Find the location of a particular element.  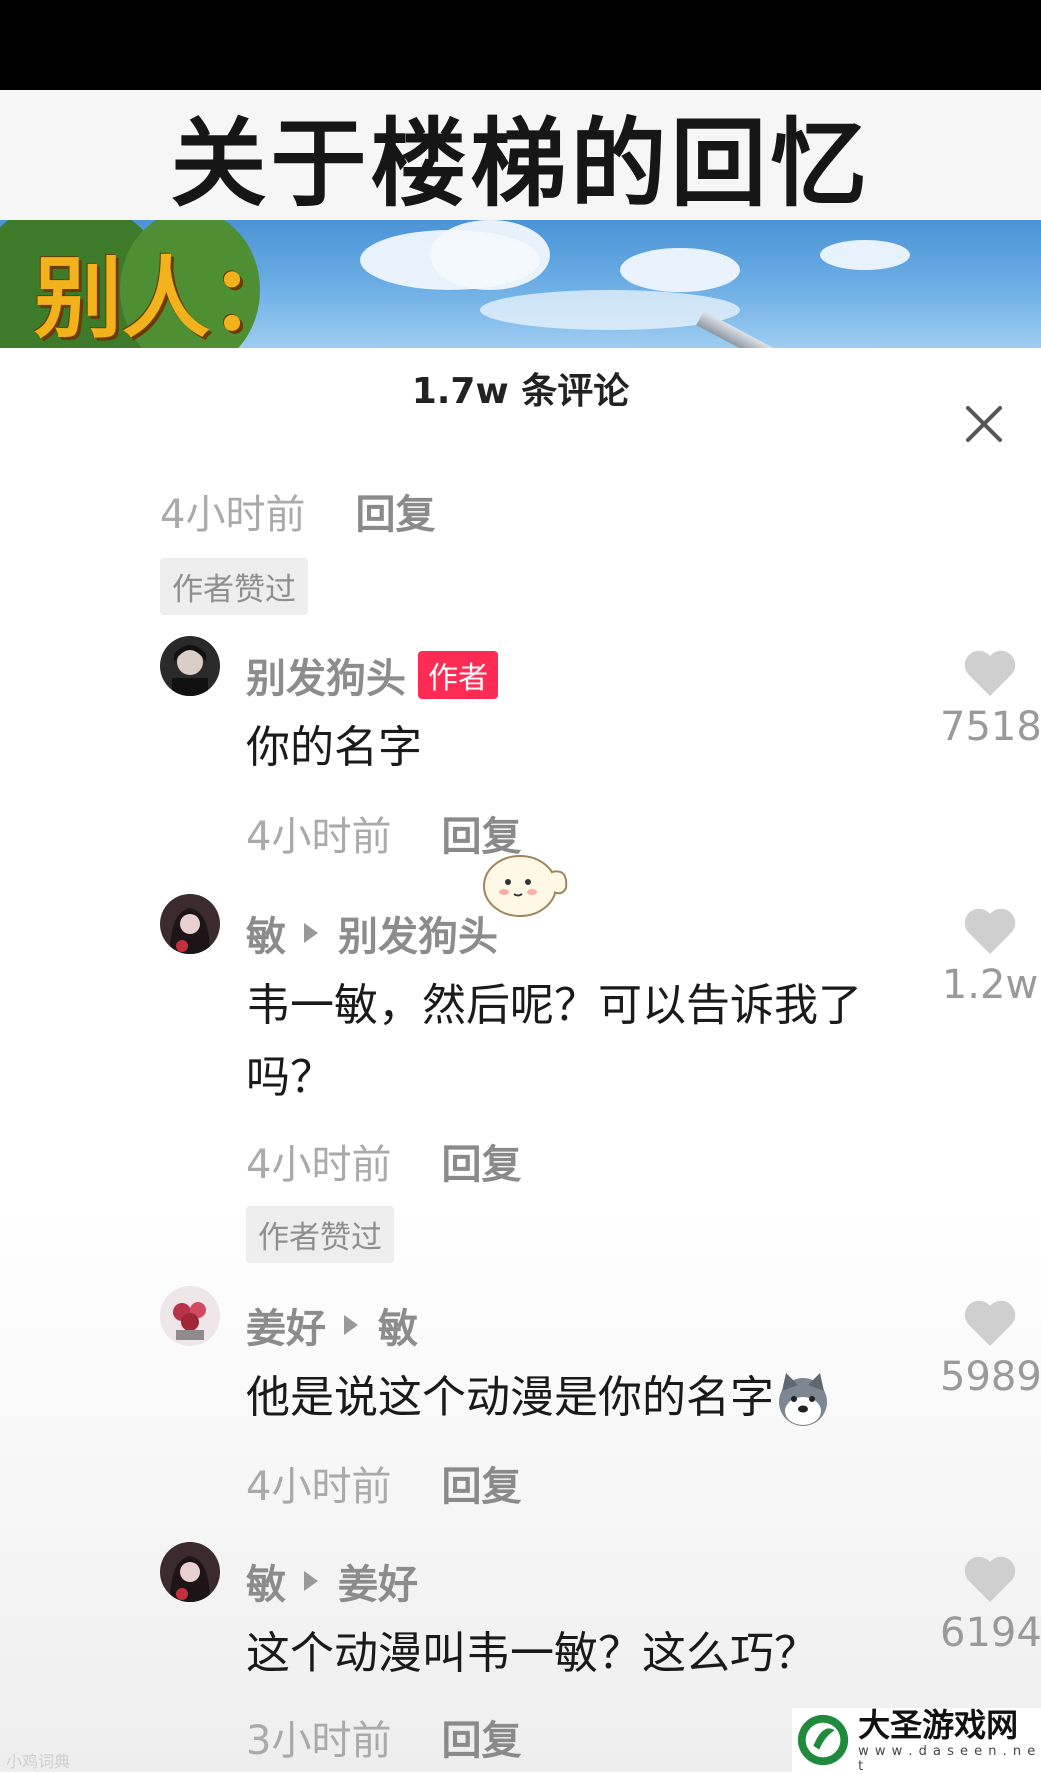

video-title: 关于楼梯的回忆 is located at coordinates (520, 163).